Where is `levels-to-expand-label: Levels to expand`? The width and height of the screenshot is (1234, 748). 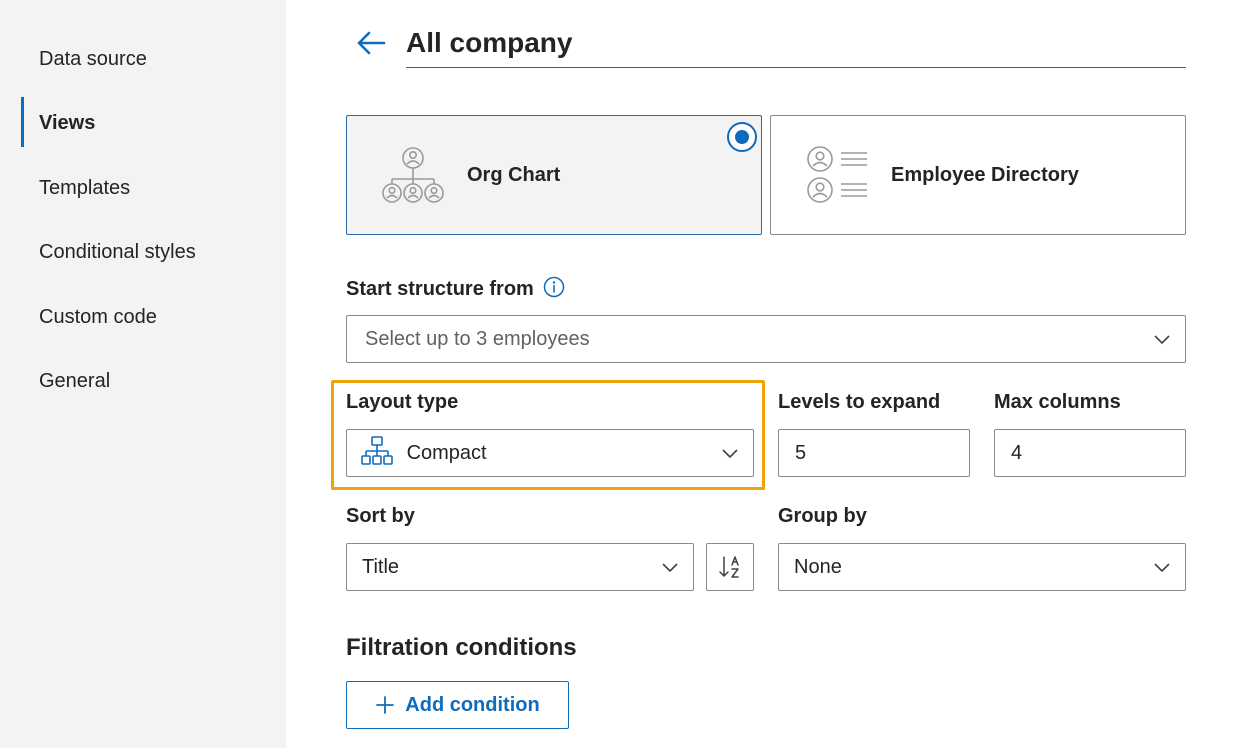
levels-to-expand-label: Levels to expand is located at coordinates (859, 402).